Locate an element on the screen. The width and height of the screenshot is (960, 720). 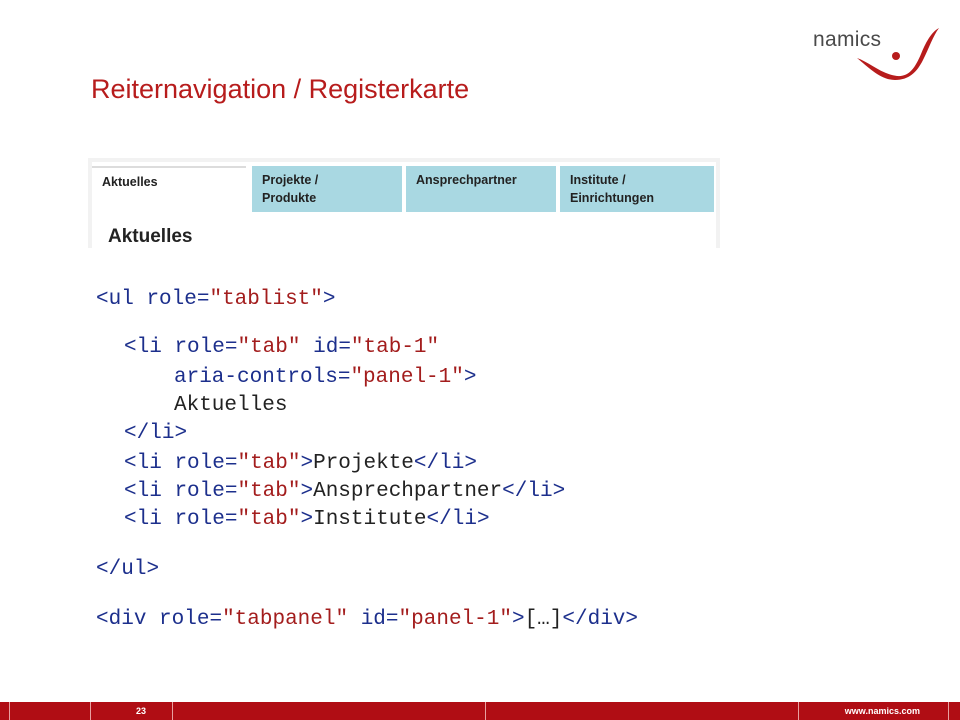
tab-label-line1: Ansprechpartner is located at coordinates (466, 180).